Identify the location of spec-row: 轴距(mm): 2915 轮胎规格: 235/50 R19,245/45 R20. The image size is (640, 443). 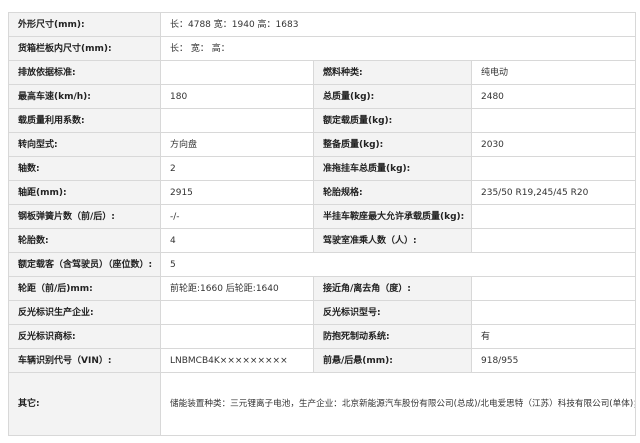
(322, 192).